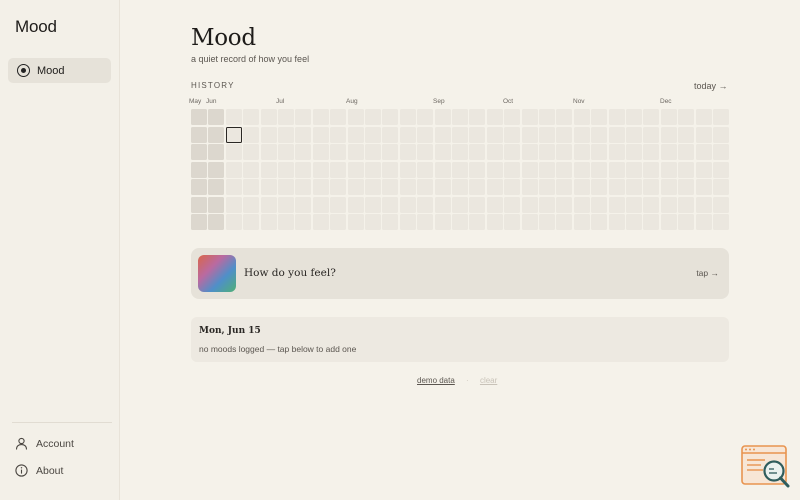  I want to click on clear-link: clear, so click(488, 380).